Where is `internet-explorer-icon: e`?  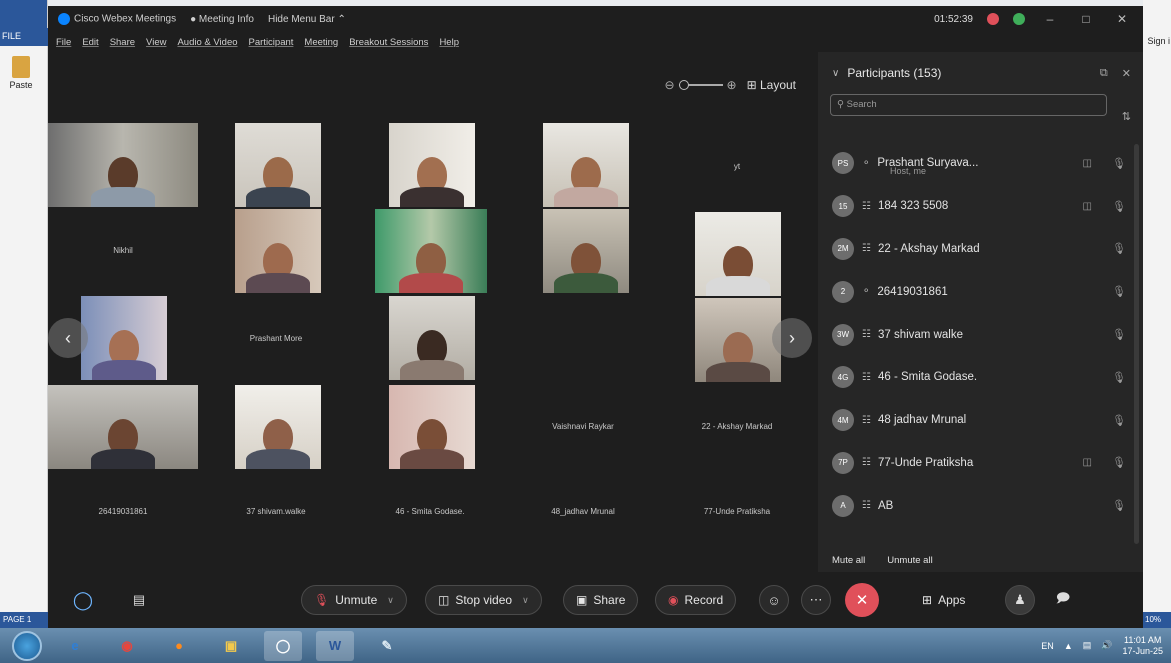
internet-explorer-icon: e is located at coordinates (75, 646).